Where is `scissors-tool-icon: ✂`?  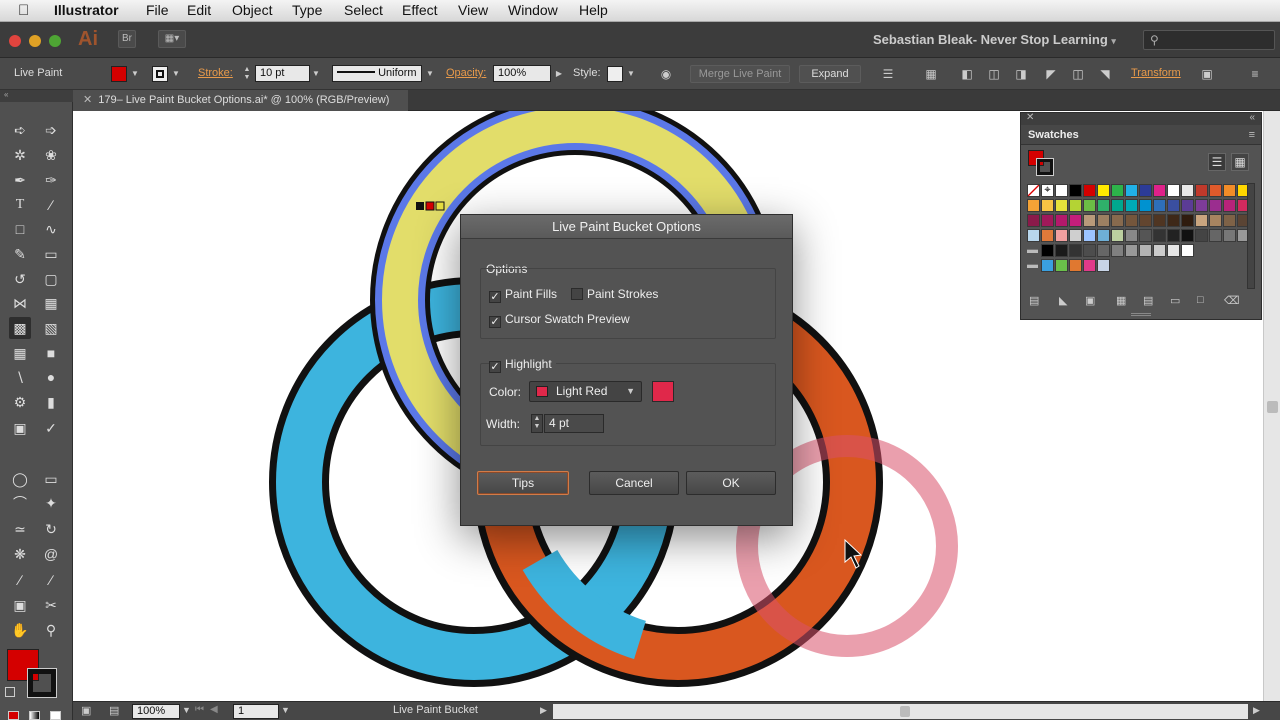 scissors-tool-icon: ✂ is located at coordinates (51, 605).